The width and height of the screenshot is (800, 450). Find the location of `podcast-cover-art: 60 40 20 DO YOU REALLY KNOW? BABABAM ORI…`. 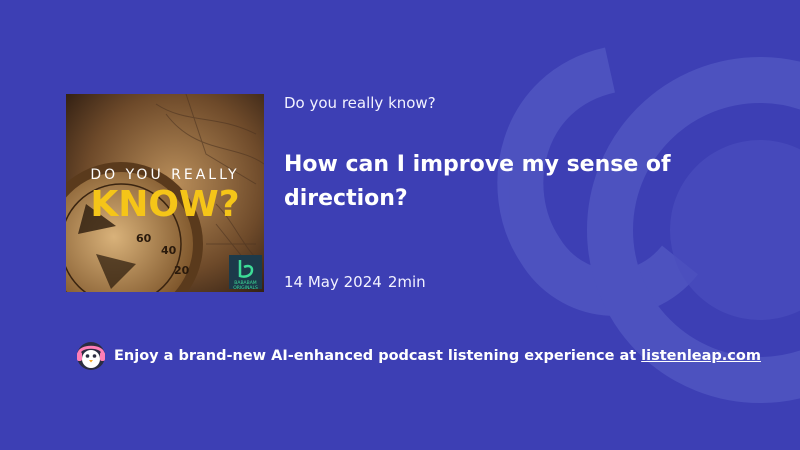

podcast-cover-art: 60 40 20 DO YOU REALLY KNOW? BABABAM ORI… is located at coordinates (165, 193).